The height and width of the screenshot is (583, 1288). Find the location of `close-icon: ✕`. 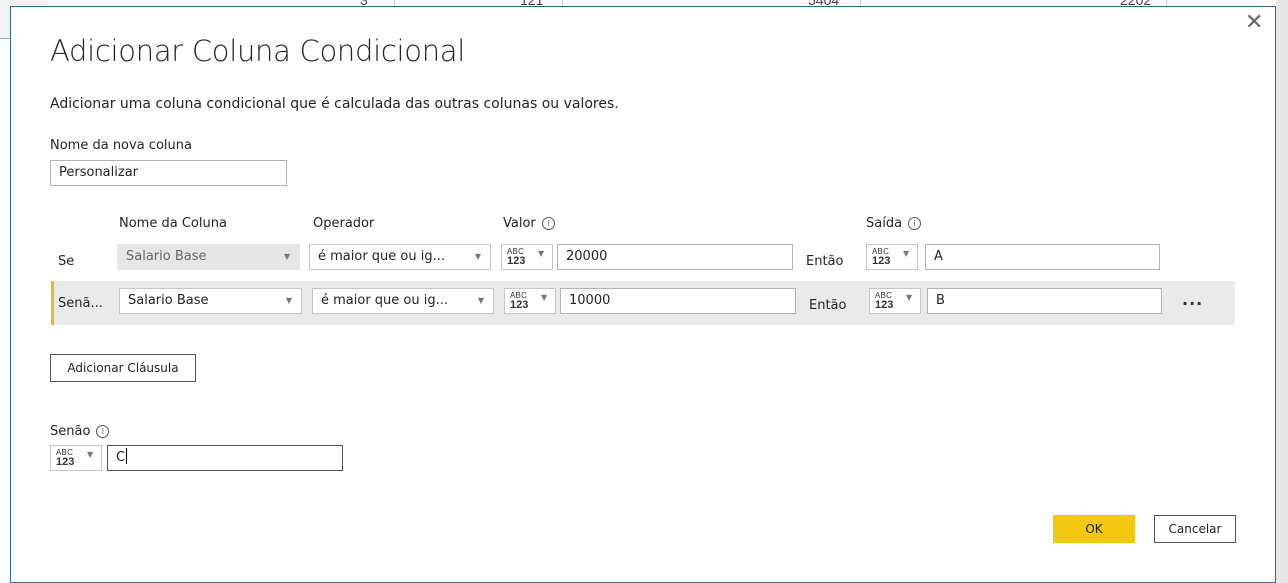

close-icon: ✕ is located at coordinates (1254, 23).